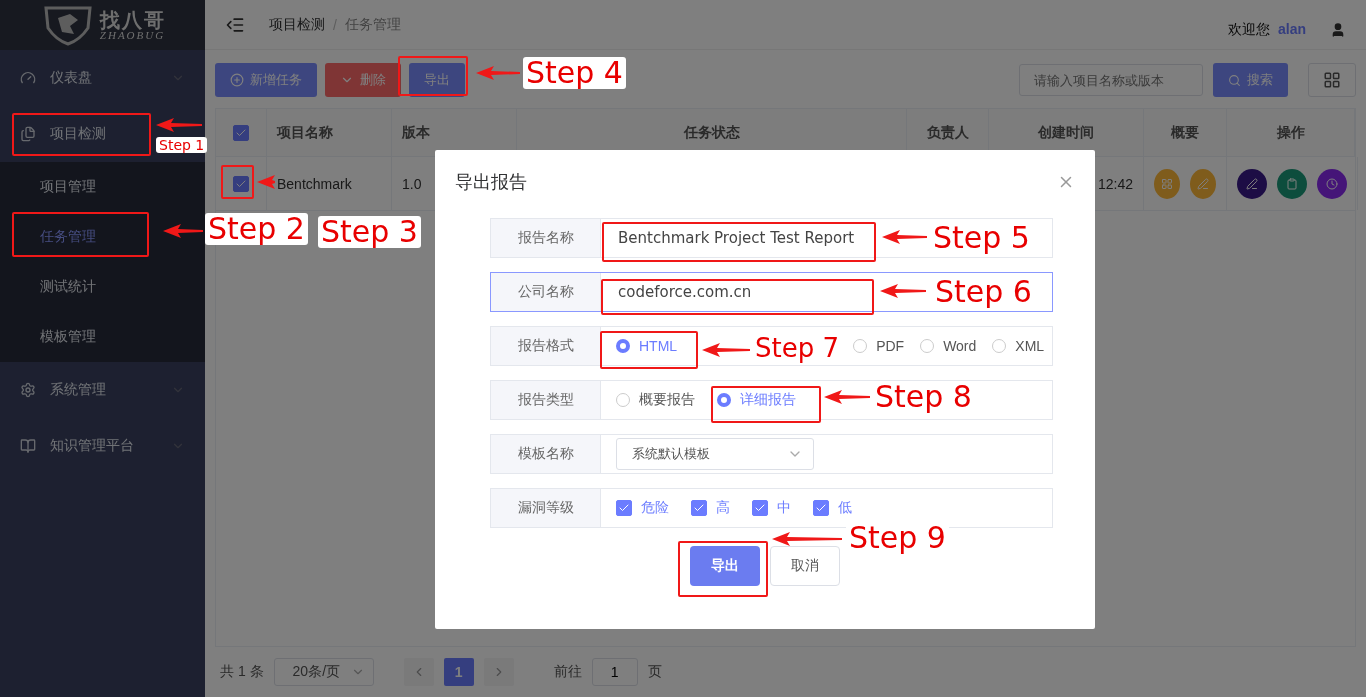 The image size is (1366, 697). I want to click on page-button: 1, so click(458, 672).